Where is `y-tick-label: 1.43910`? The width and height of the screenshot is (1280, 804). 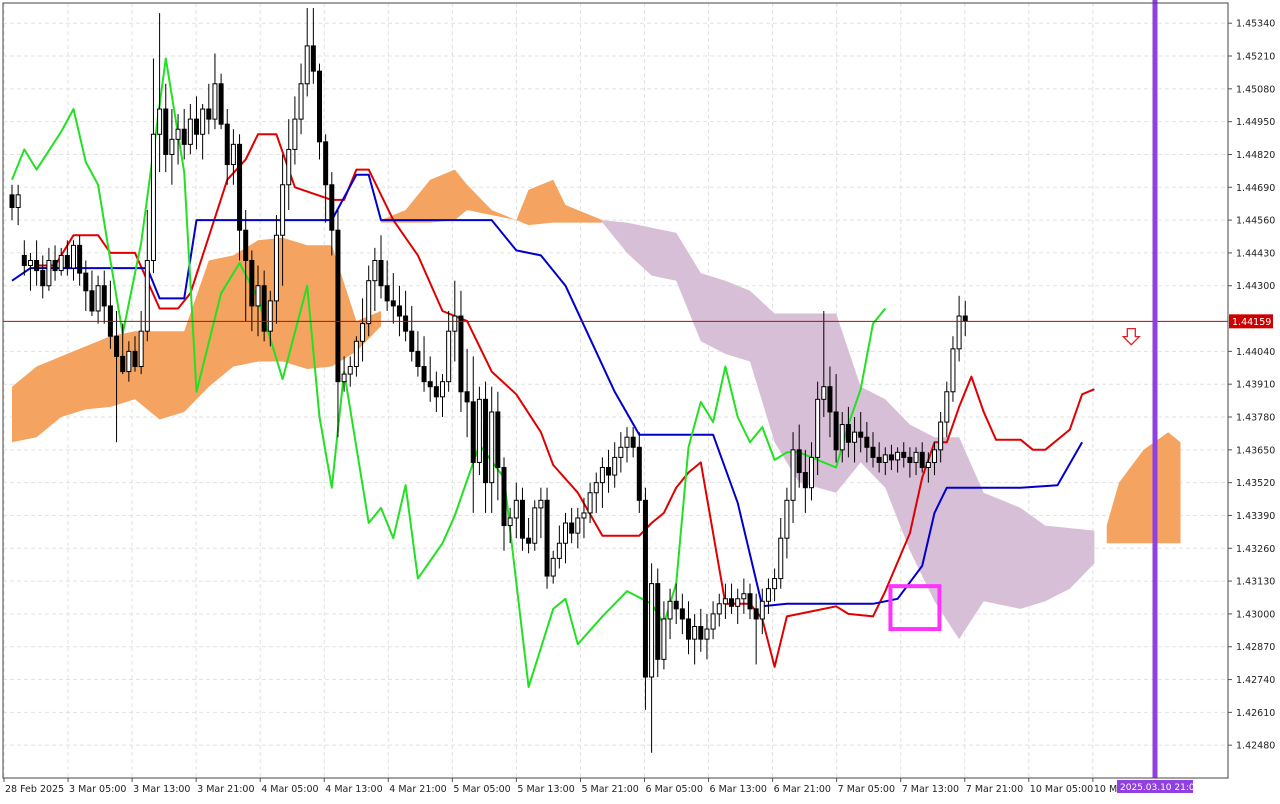 y-tick-label: 1.43910 is located at coordinates (1255, 385).